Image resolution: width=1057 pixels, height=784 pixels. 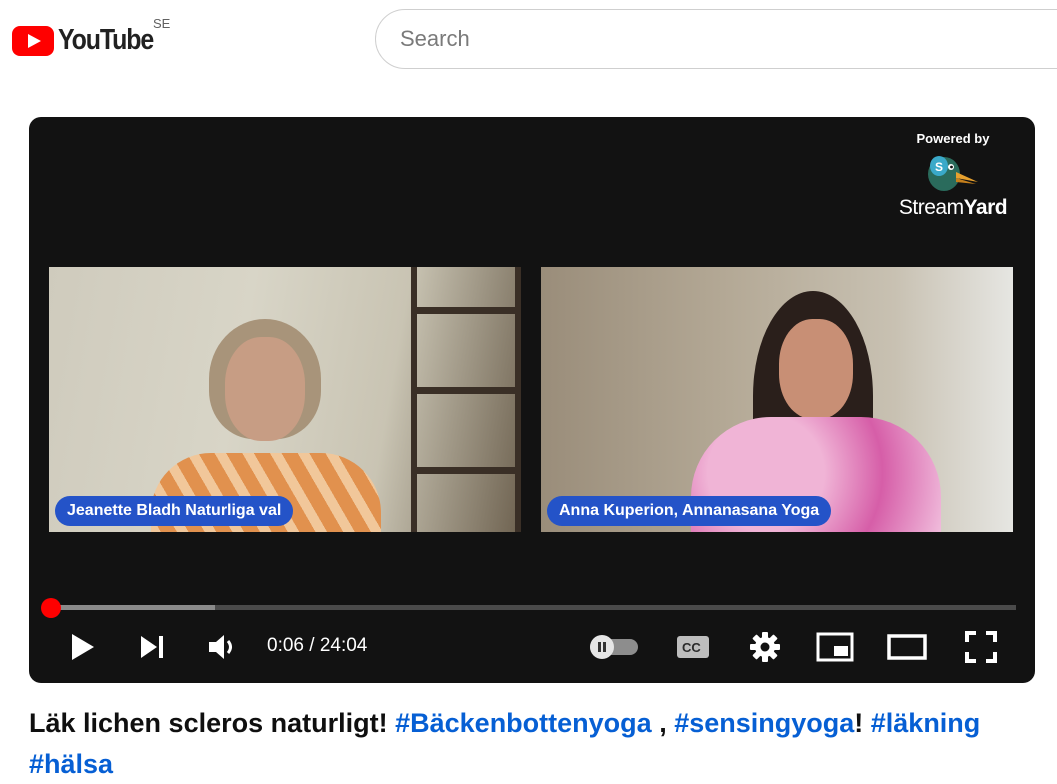 I want to click on svg-text: S, so click(x=939, y=167).